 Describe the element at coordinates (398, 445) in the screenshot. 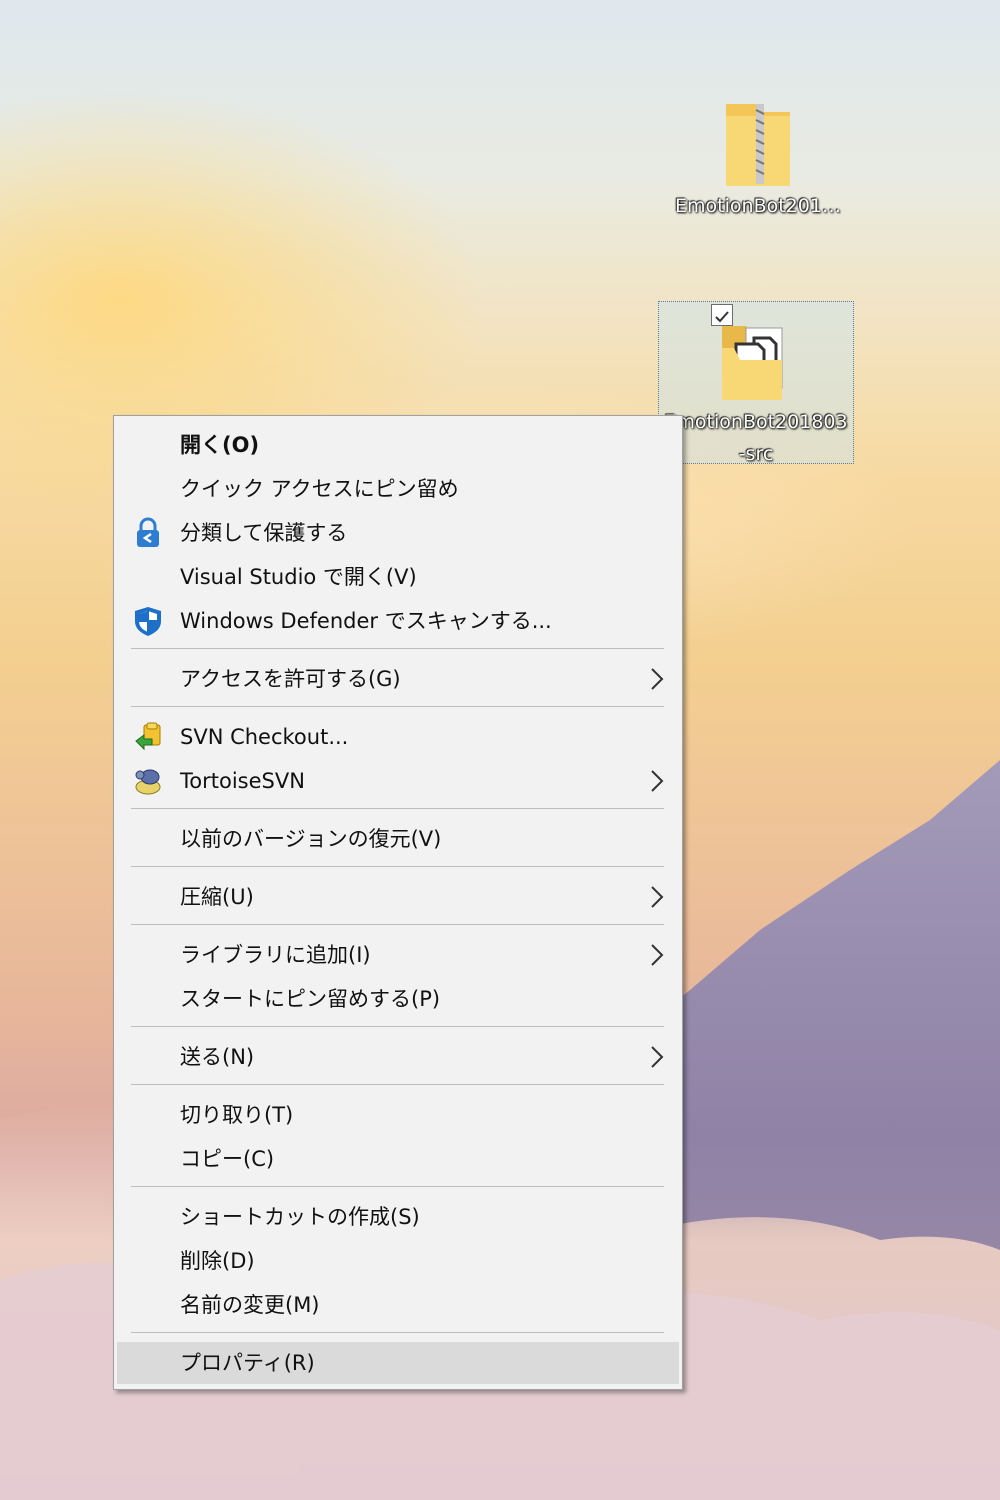

I see `menu-item-open: 開く(O)` at that location.